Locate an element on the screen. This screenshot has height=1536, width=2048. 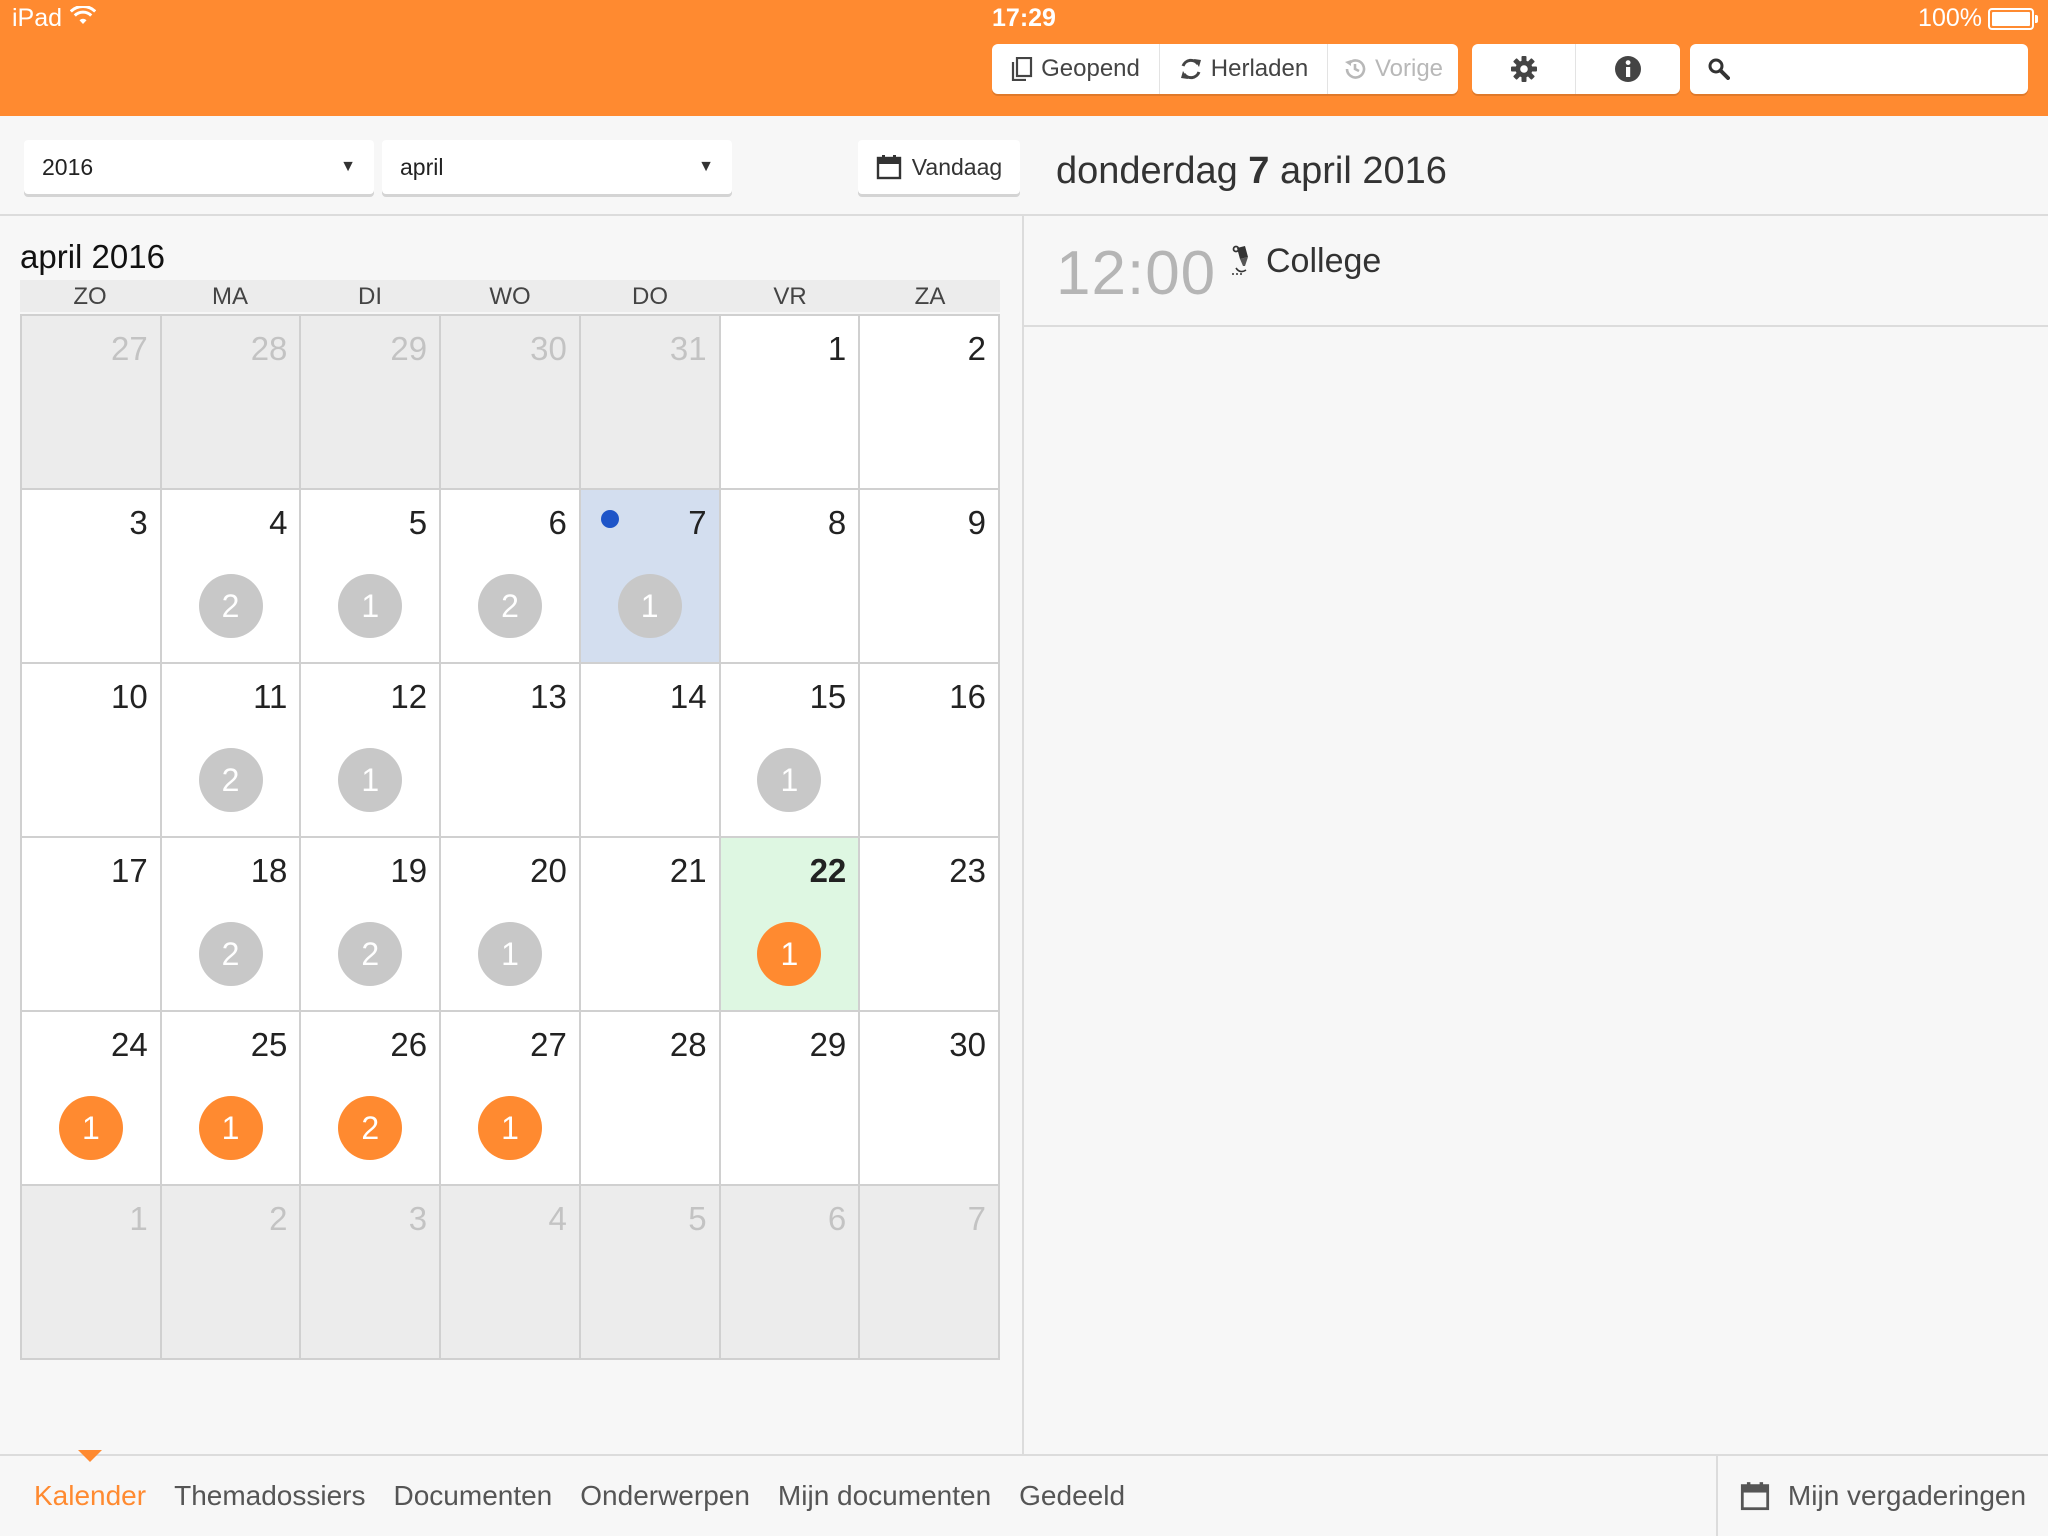
day-cell: 15 1 is located at coordinates (789, 750).